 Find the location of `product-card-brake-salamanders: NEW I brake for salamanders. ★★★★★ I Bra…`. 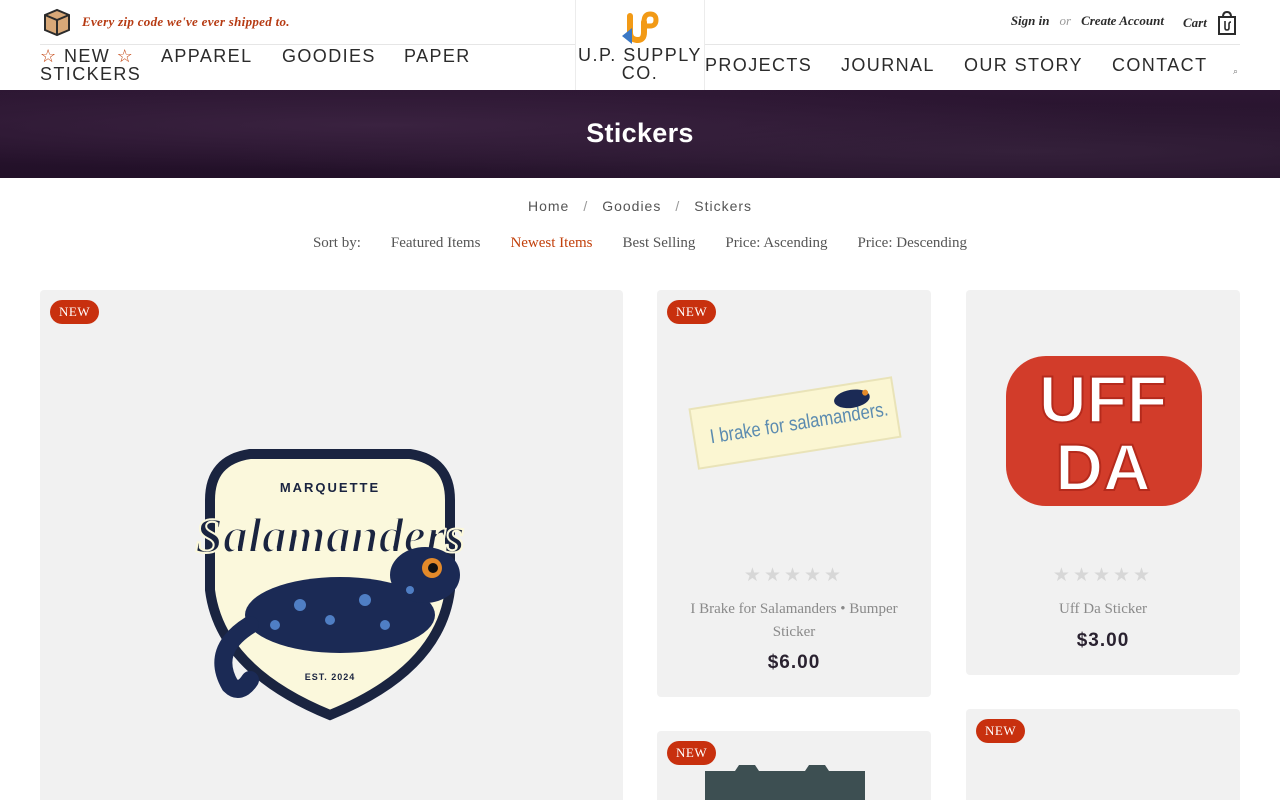

product-card-brake-salamanders: NEW I brake for salamanders. ★★★★★ I Bra… is located at coordinates (794, 493).